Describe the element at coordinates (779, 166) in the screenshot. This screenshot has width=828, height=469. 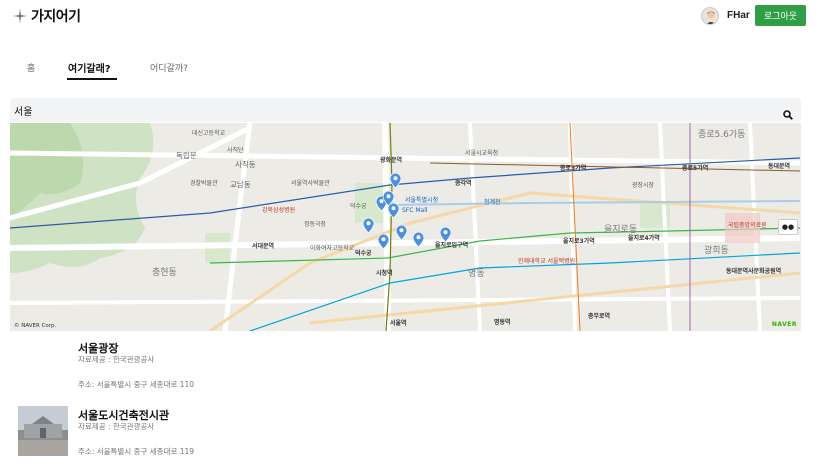
I see `station-label: 동대문역` at that location.